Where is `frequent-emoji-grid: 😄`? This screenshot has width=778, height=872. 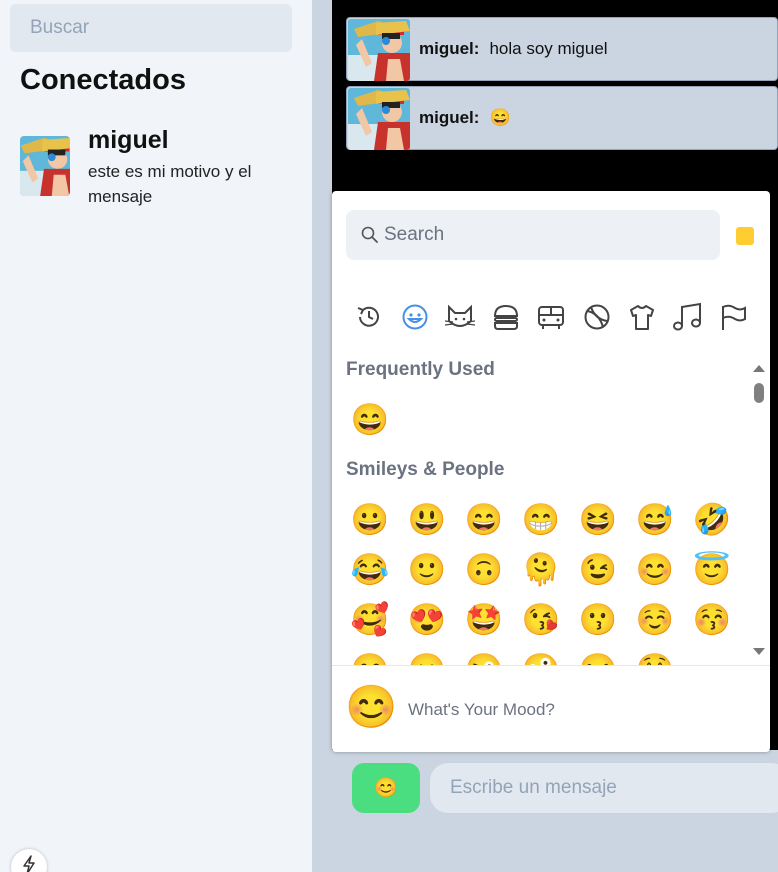 frequent-emoji-grid: 😄 is located at coordinates (545, 420).